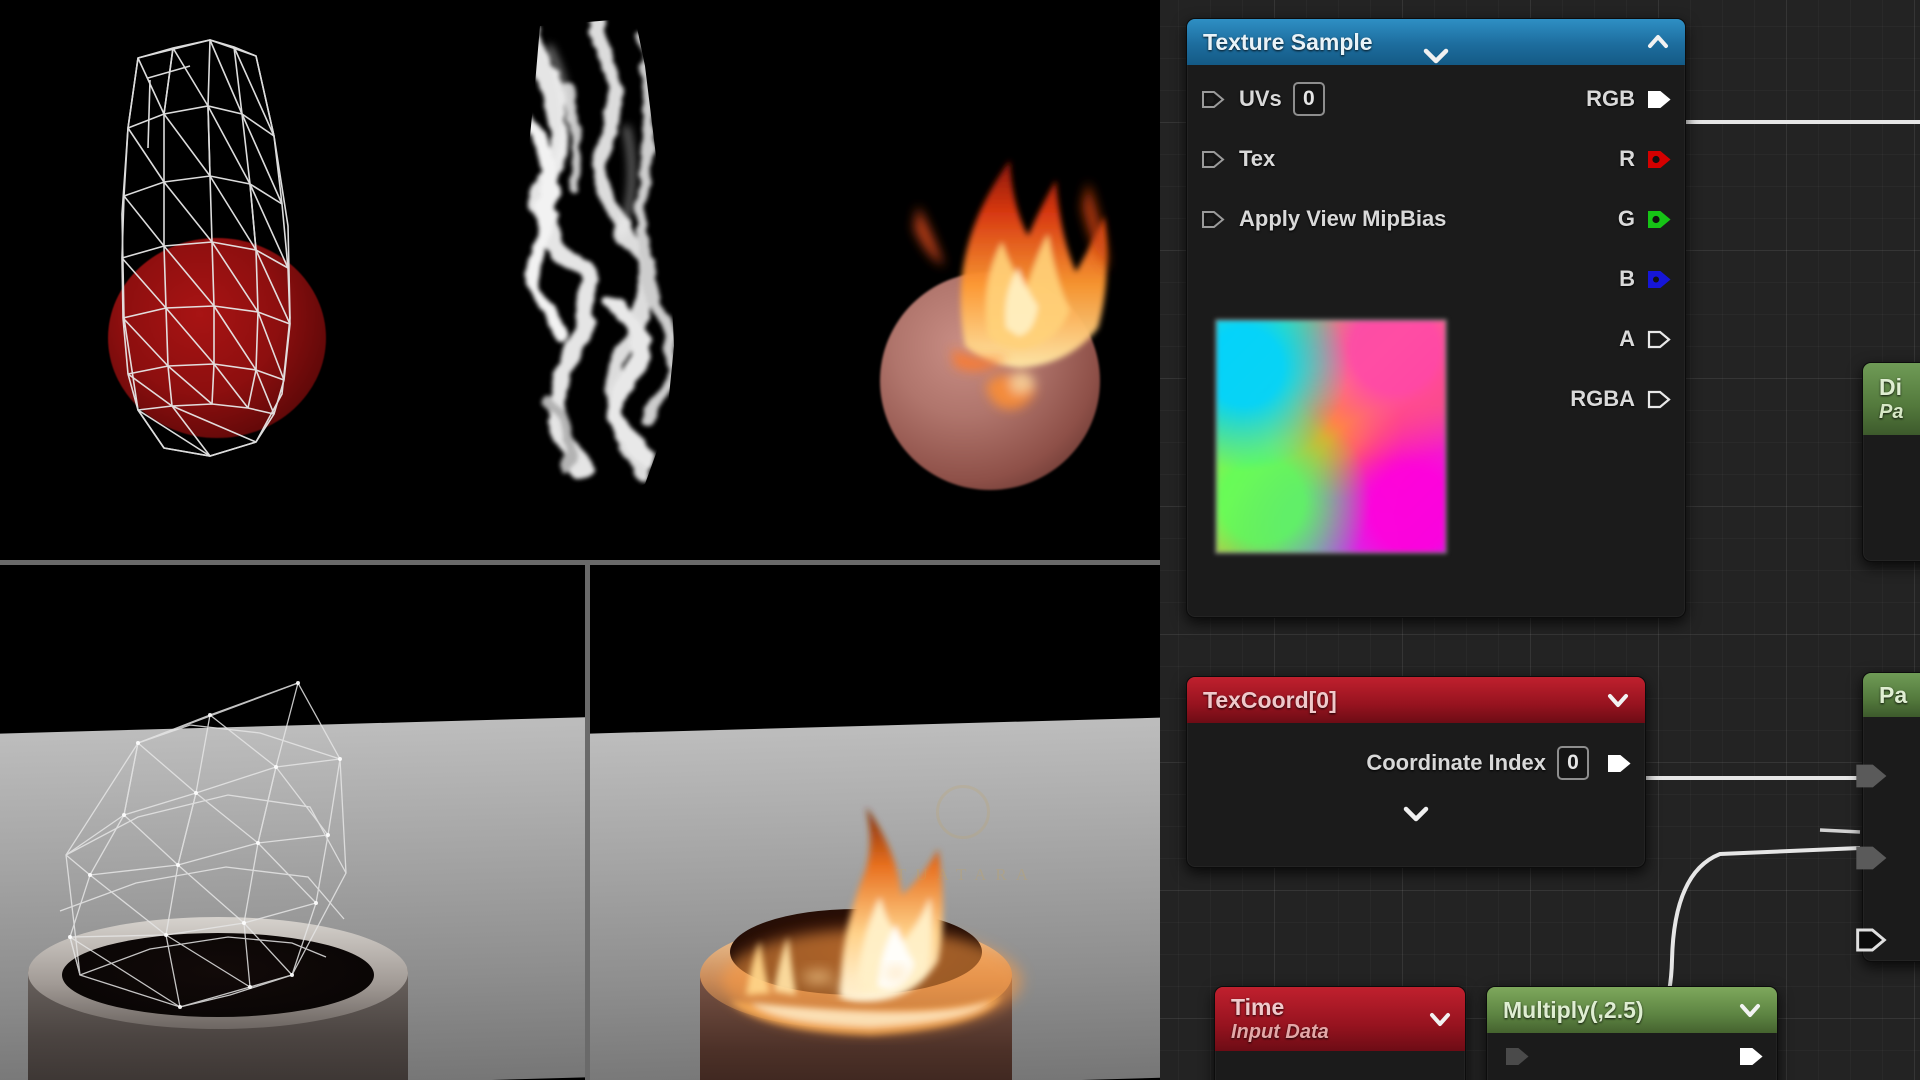 This screenshot has height=1080, width=1920. What do you see at coordinates (1213, 159) in the screenshot?
I see `input-pin-tex` at bounding box center [1213, 159].